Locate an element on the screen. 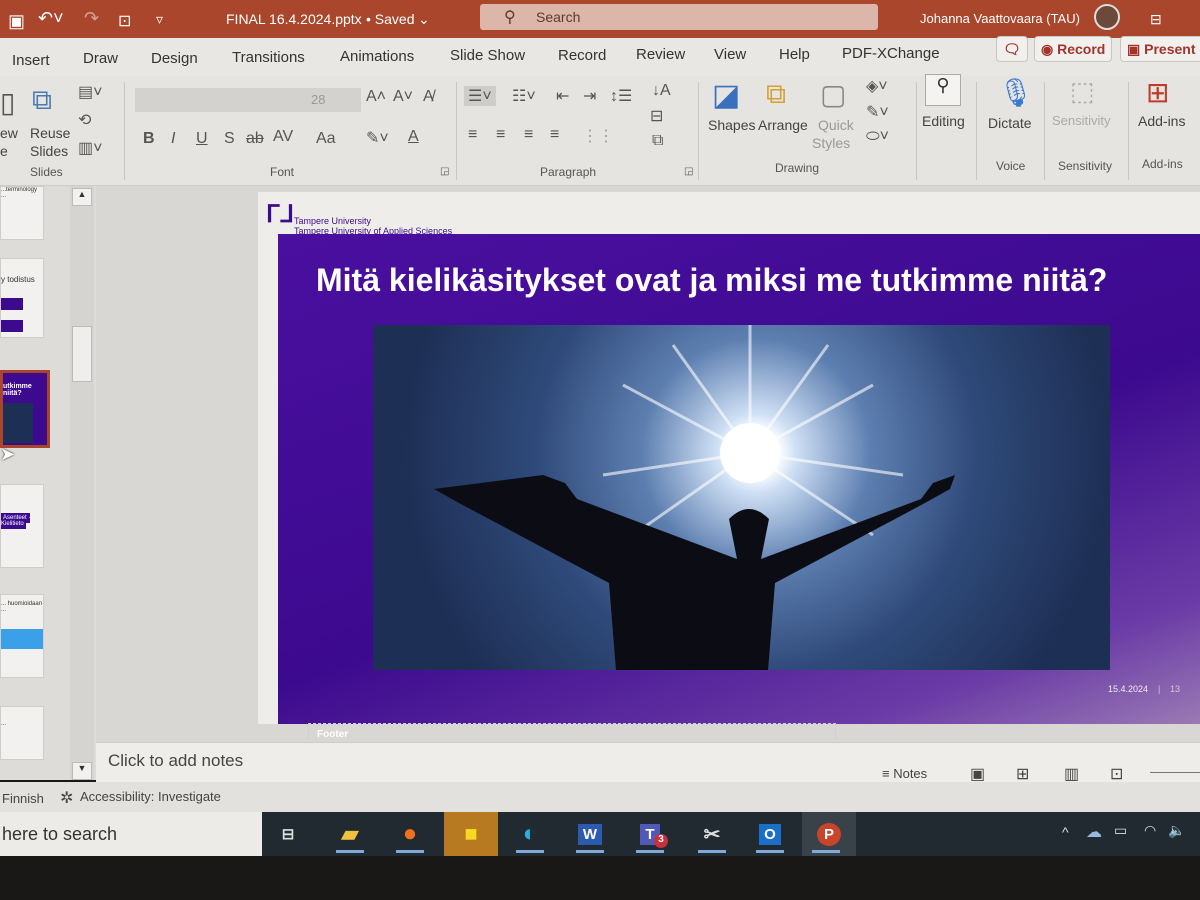 The width and height of the screenshot is (1200, 900). bold-button: B is located at coordinates (149, 139).